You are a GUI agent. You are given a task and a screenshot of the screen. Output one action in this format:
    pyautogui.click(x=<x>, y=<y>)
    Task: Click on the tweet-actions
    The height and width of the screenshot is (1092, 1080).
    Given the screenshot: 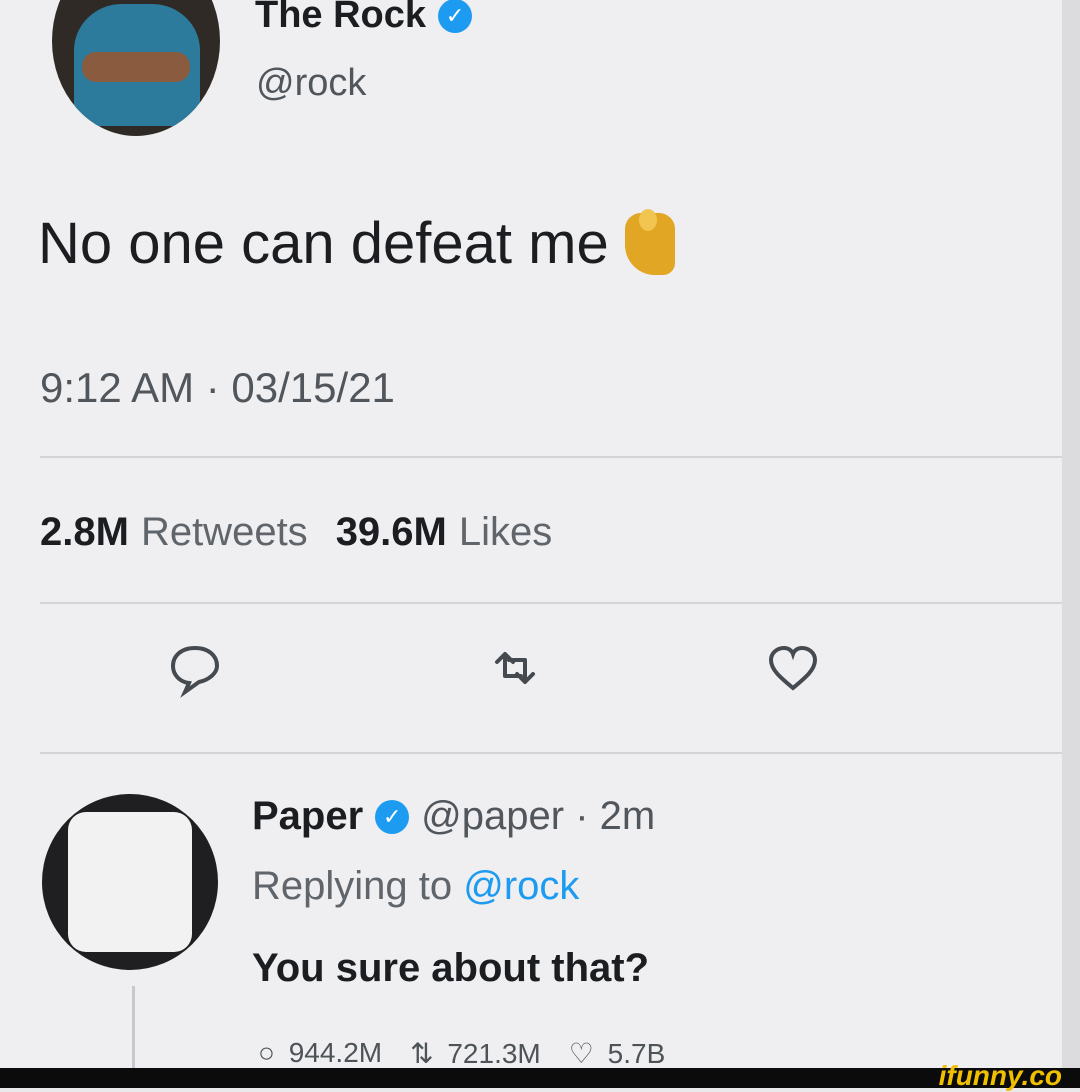 What is the action you would take?
    pyautogui.click(x=531, y=678)
    